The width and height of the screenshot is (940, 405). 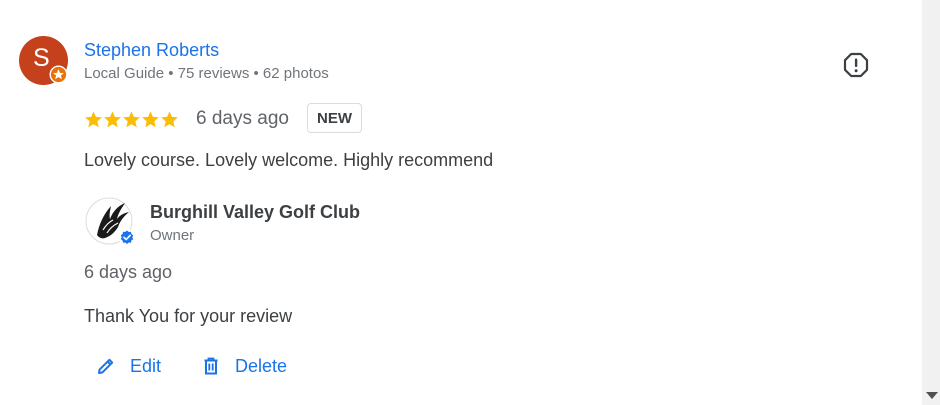 I want to click on edit-label: Edit, so click(x=146, y=365).